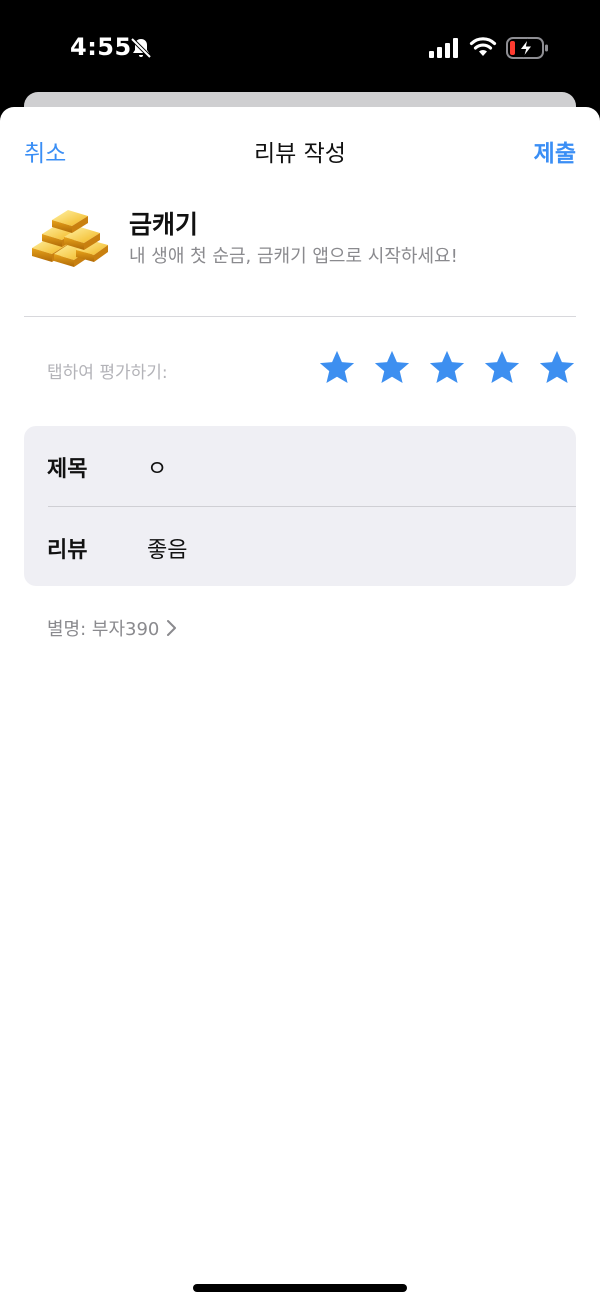 This screenshot has width=600, height=1304. What do you see at coordinates (527, 48) in the screenshot?
I see `battery-charging-icon` at bounding box center [527, 48].